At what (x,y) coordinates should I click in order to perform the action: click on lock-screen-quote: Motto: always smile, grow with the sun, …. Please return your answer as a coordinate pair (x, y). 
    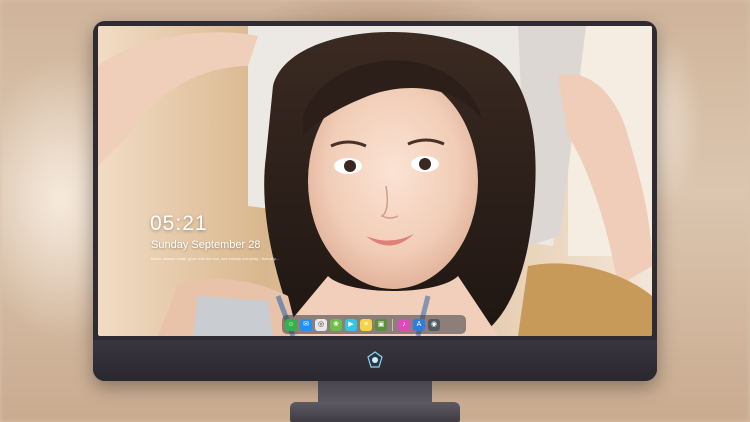
    Looking at the image, I should click on (215, 258).